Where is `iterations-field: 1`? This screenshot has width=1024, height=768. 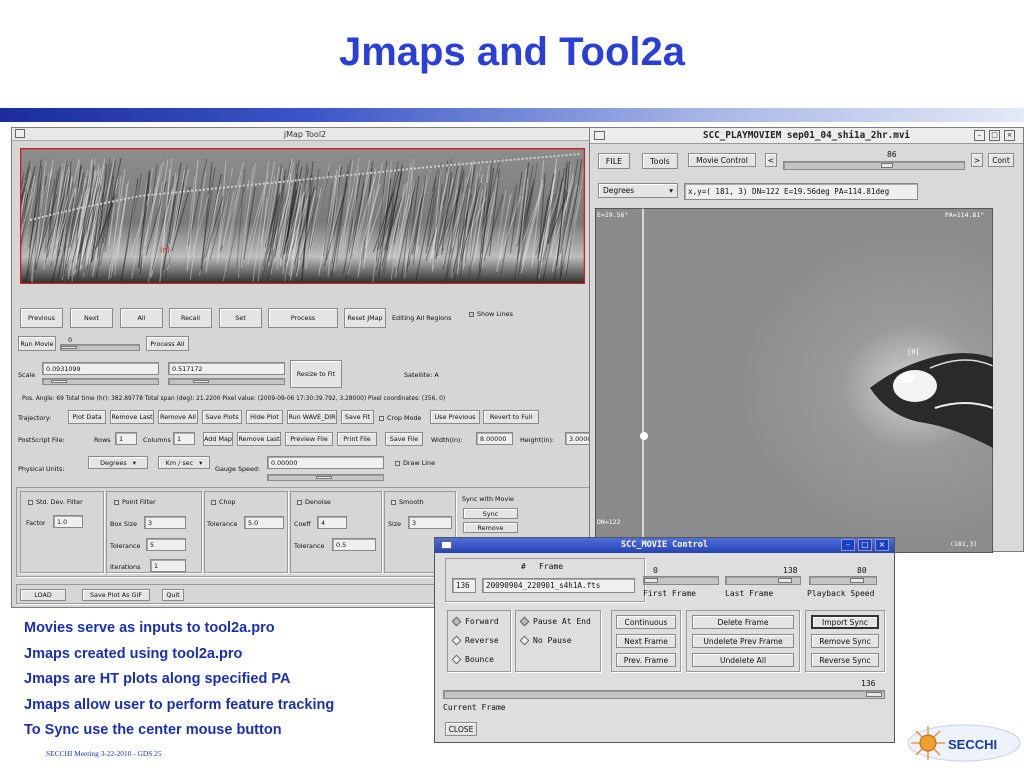 iterations-field: 1 is located at coordinates (168, 565).